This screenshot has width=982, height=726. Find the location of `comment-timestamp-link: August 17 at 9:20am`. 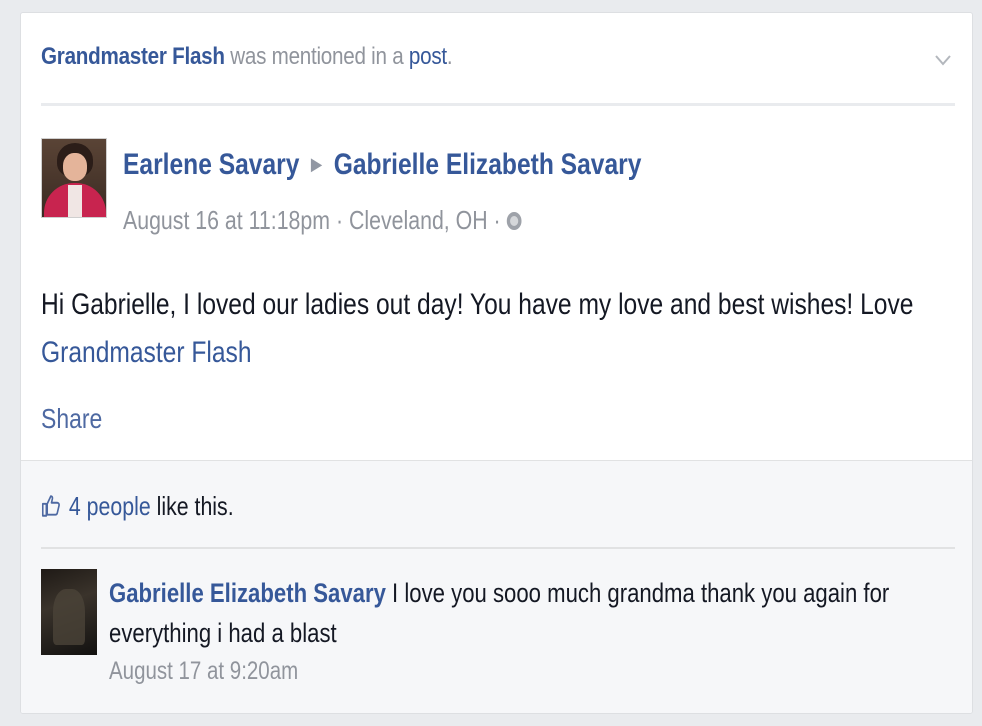

comment-timestamp-link: August 17 at 9:20am is located at coordinates (203, 671).